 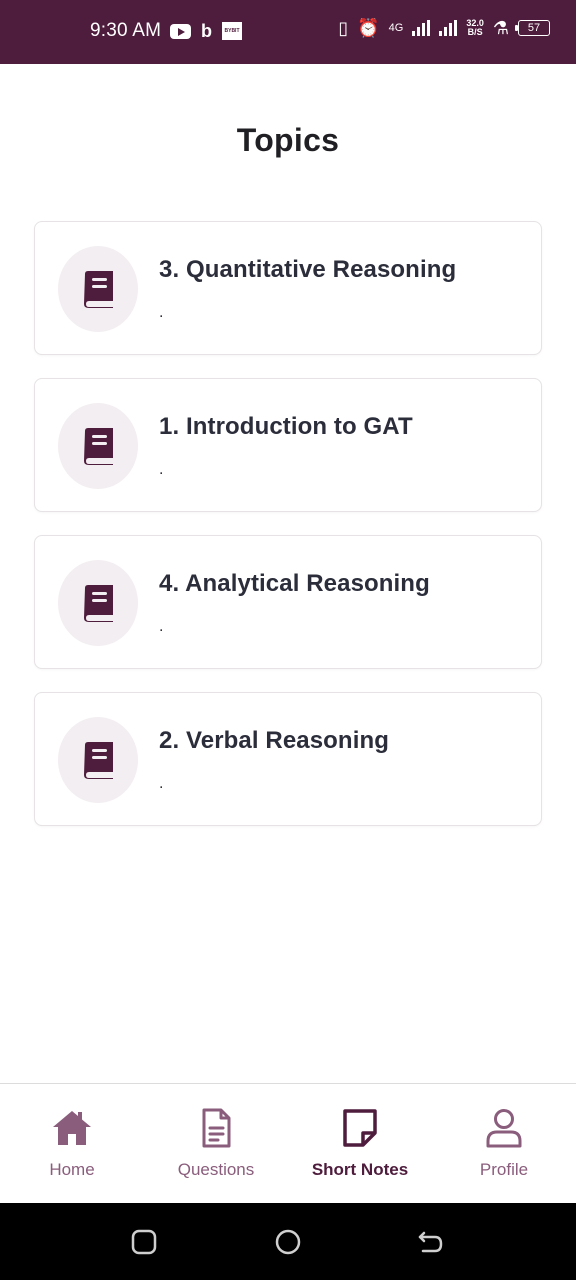 I want to click on status-time: 9:30 AM, so click(x=126, y=30).